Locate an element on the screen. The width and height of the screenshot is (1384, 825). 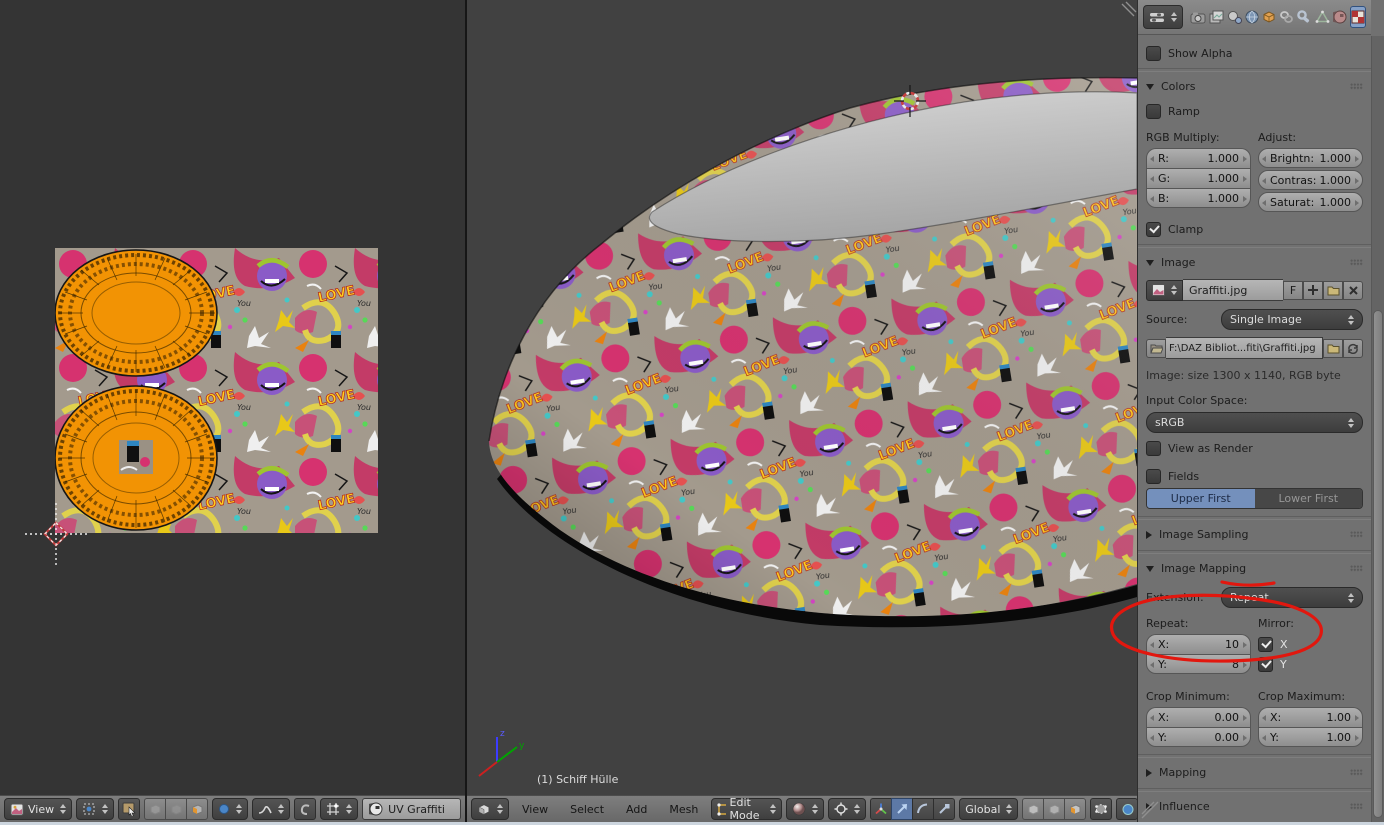
image-mapping-panel-header: Image Mapping is located at coordinates (1254, 568).